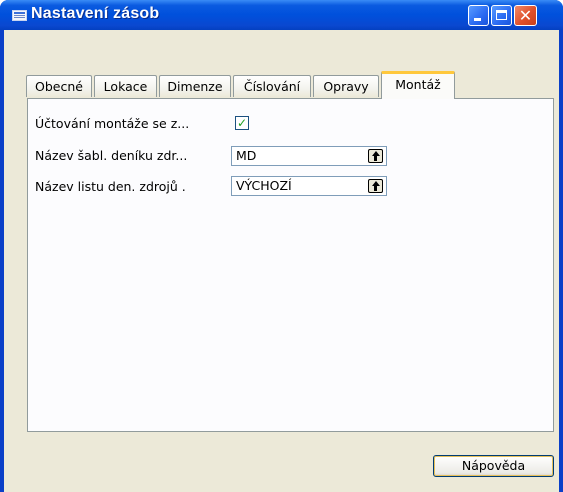 The height and width of the screenshot is (492, 563). I want to click on tab-montaz: Montáž, so click(418, 85).